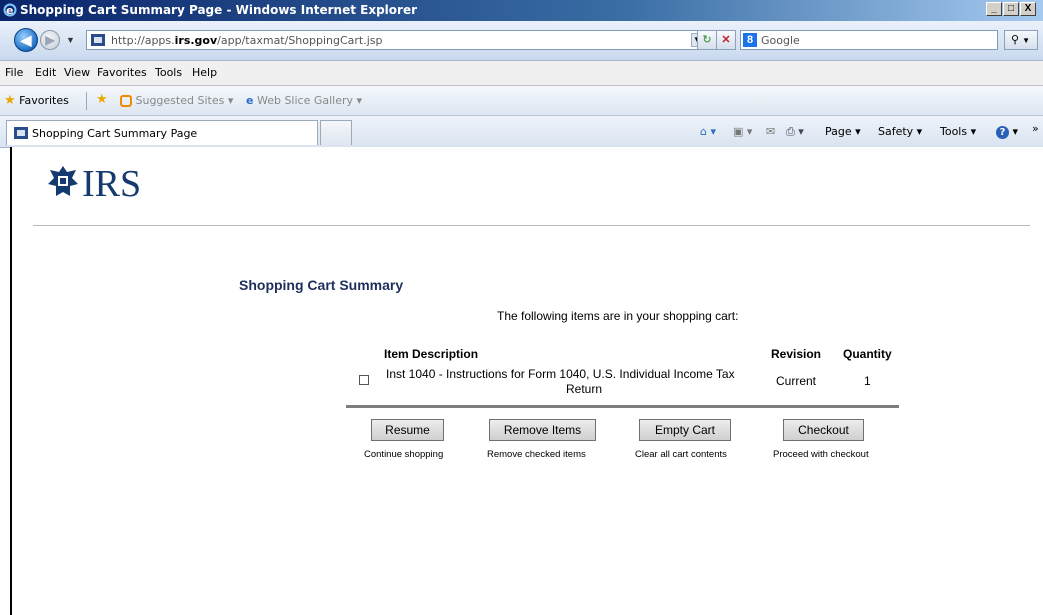 The width and height of the screenshot is (1043, 615). Describe the element at coordinates (708, 131) in the screenshot. I see `home-button: ⌂ ▾` at that location.